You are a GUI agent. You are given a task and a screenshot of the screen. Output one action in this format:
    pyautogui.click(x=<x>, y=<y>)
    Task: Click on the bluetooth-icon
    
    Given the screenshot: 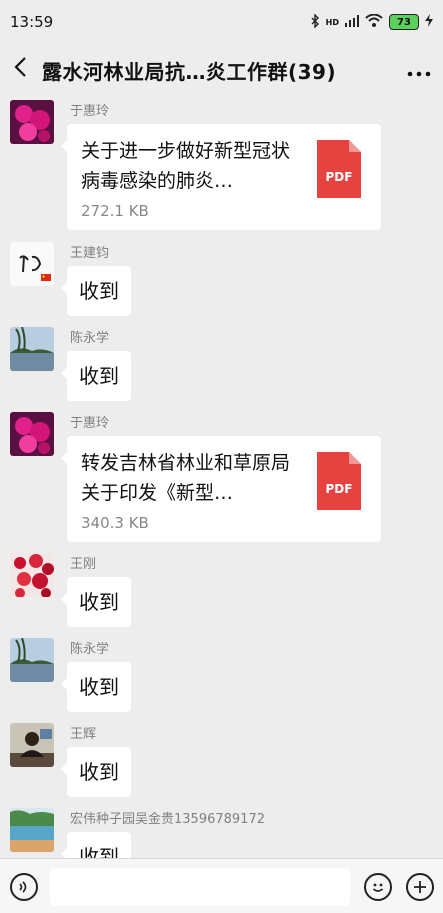 What is the action you would take?
    pyautogui.click(x=315, y=21)
    